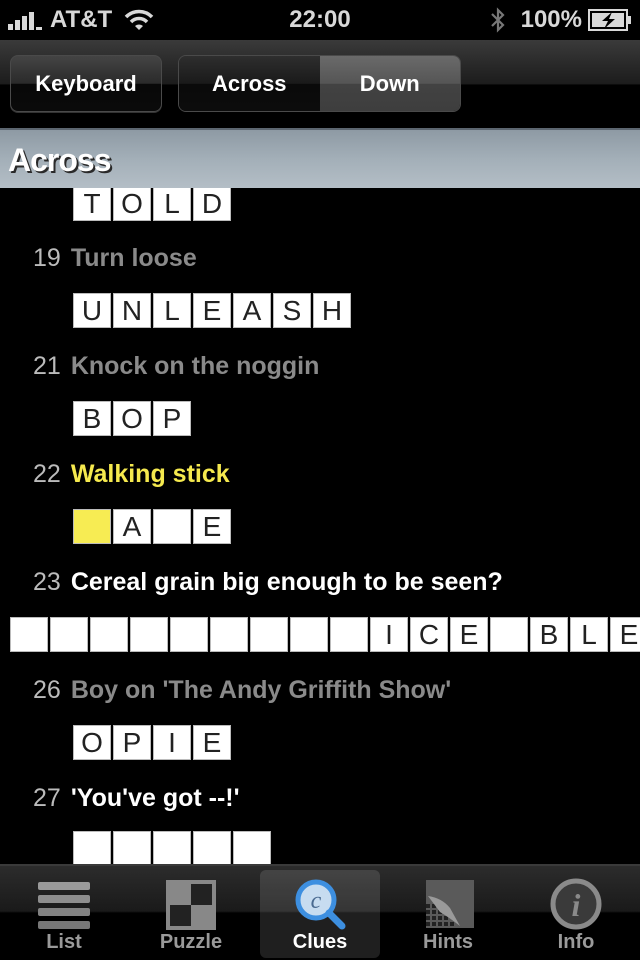  What do you see at coordinates (497, 20) in the screenshot?
I see `bluetooth-icon` at bounding box center [497, 20].